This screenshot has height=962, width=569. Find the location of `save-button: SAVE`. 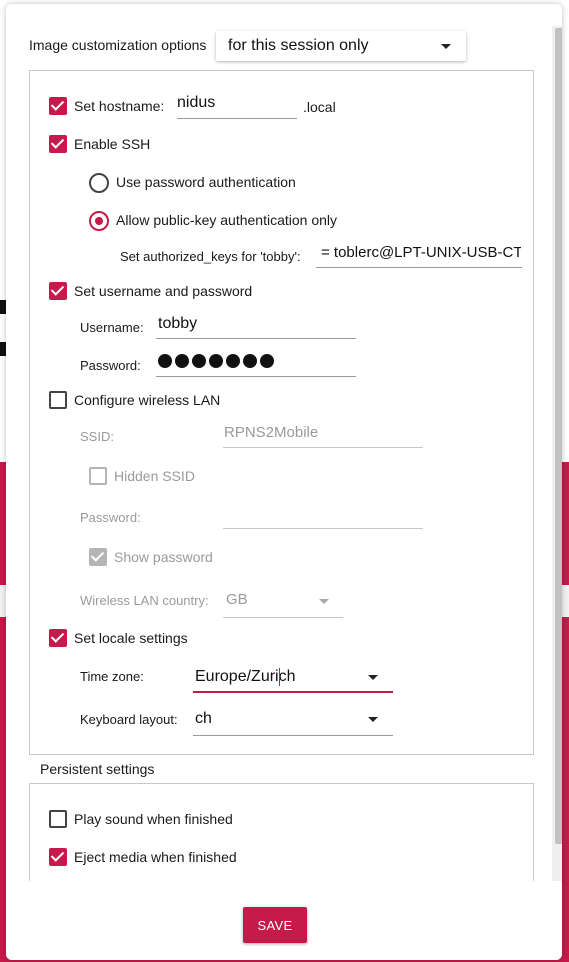

save-button: SAVE is located at coordinates (275, 925).